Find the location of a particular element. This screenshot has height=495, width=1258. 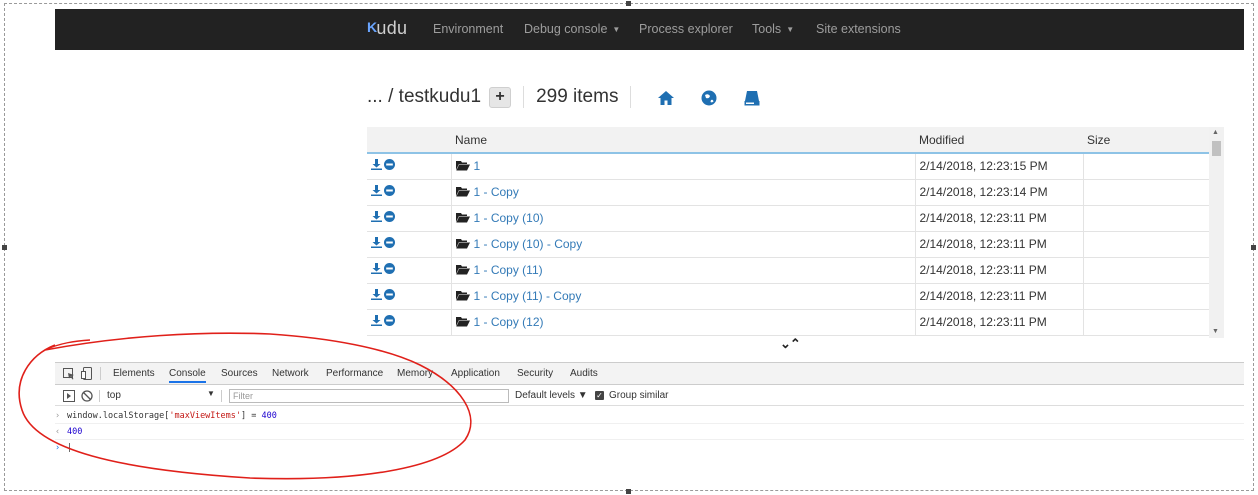

row-name: 1 is located at coordinates (683, 166).